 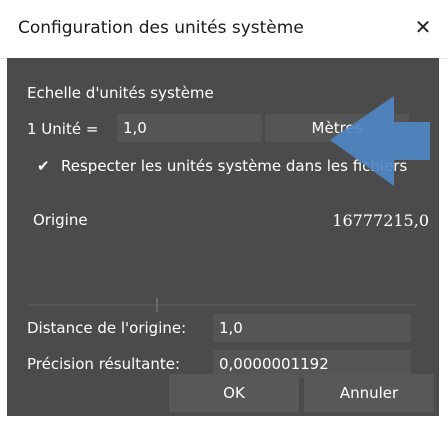 What do you see at coordinates (135, 128) in the screenshot?
I see `unit-value: 1,0` at bounding box center [135, 128].